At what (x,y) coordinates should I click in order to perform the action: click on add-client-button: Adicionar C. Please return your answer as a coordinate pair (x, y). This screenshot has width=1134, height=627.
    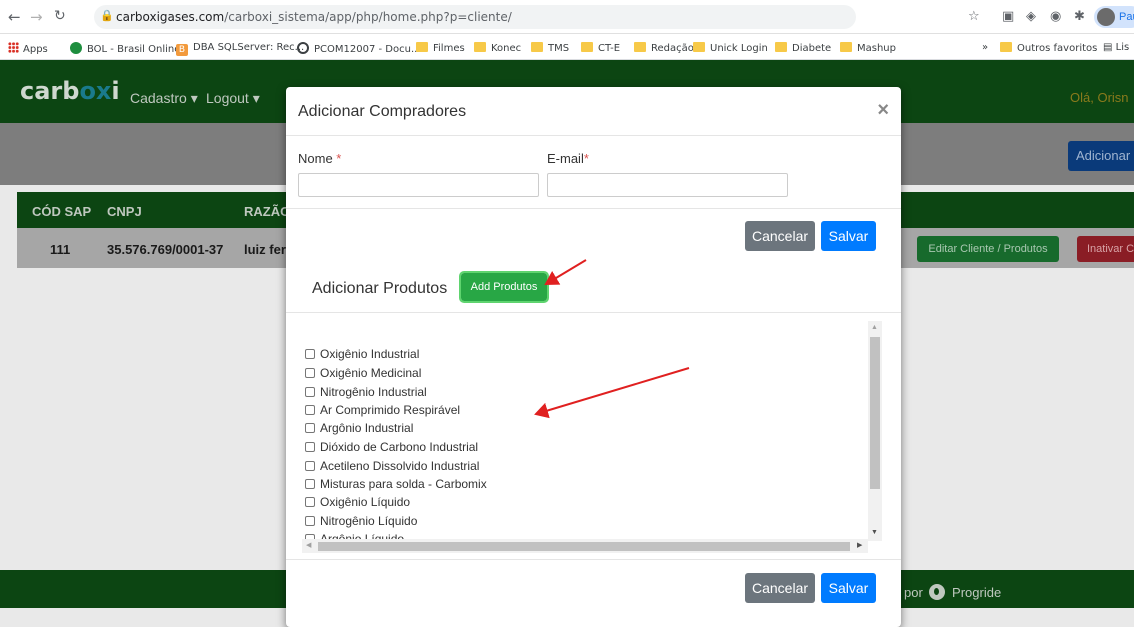
    Looking at the image, I should click on (1101, 156).